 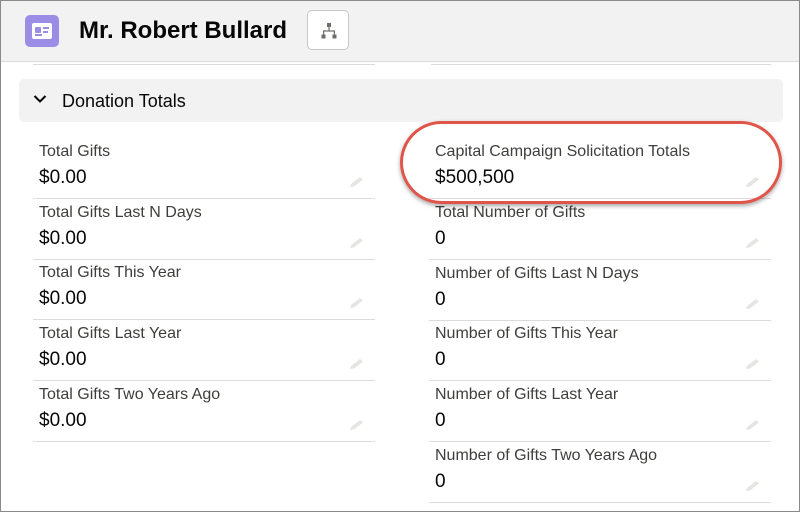 What do you see at coordinates (75, 151) in the screenshot?
I see `field-label: Total Gifts` at bounding box center [75, 151].